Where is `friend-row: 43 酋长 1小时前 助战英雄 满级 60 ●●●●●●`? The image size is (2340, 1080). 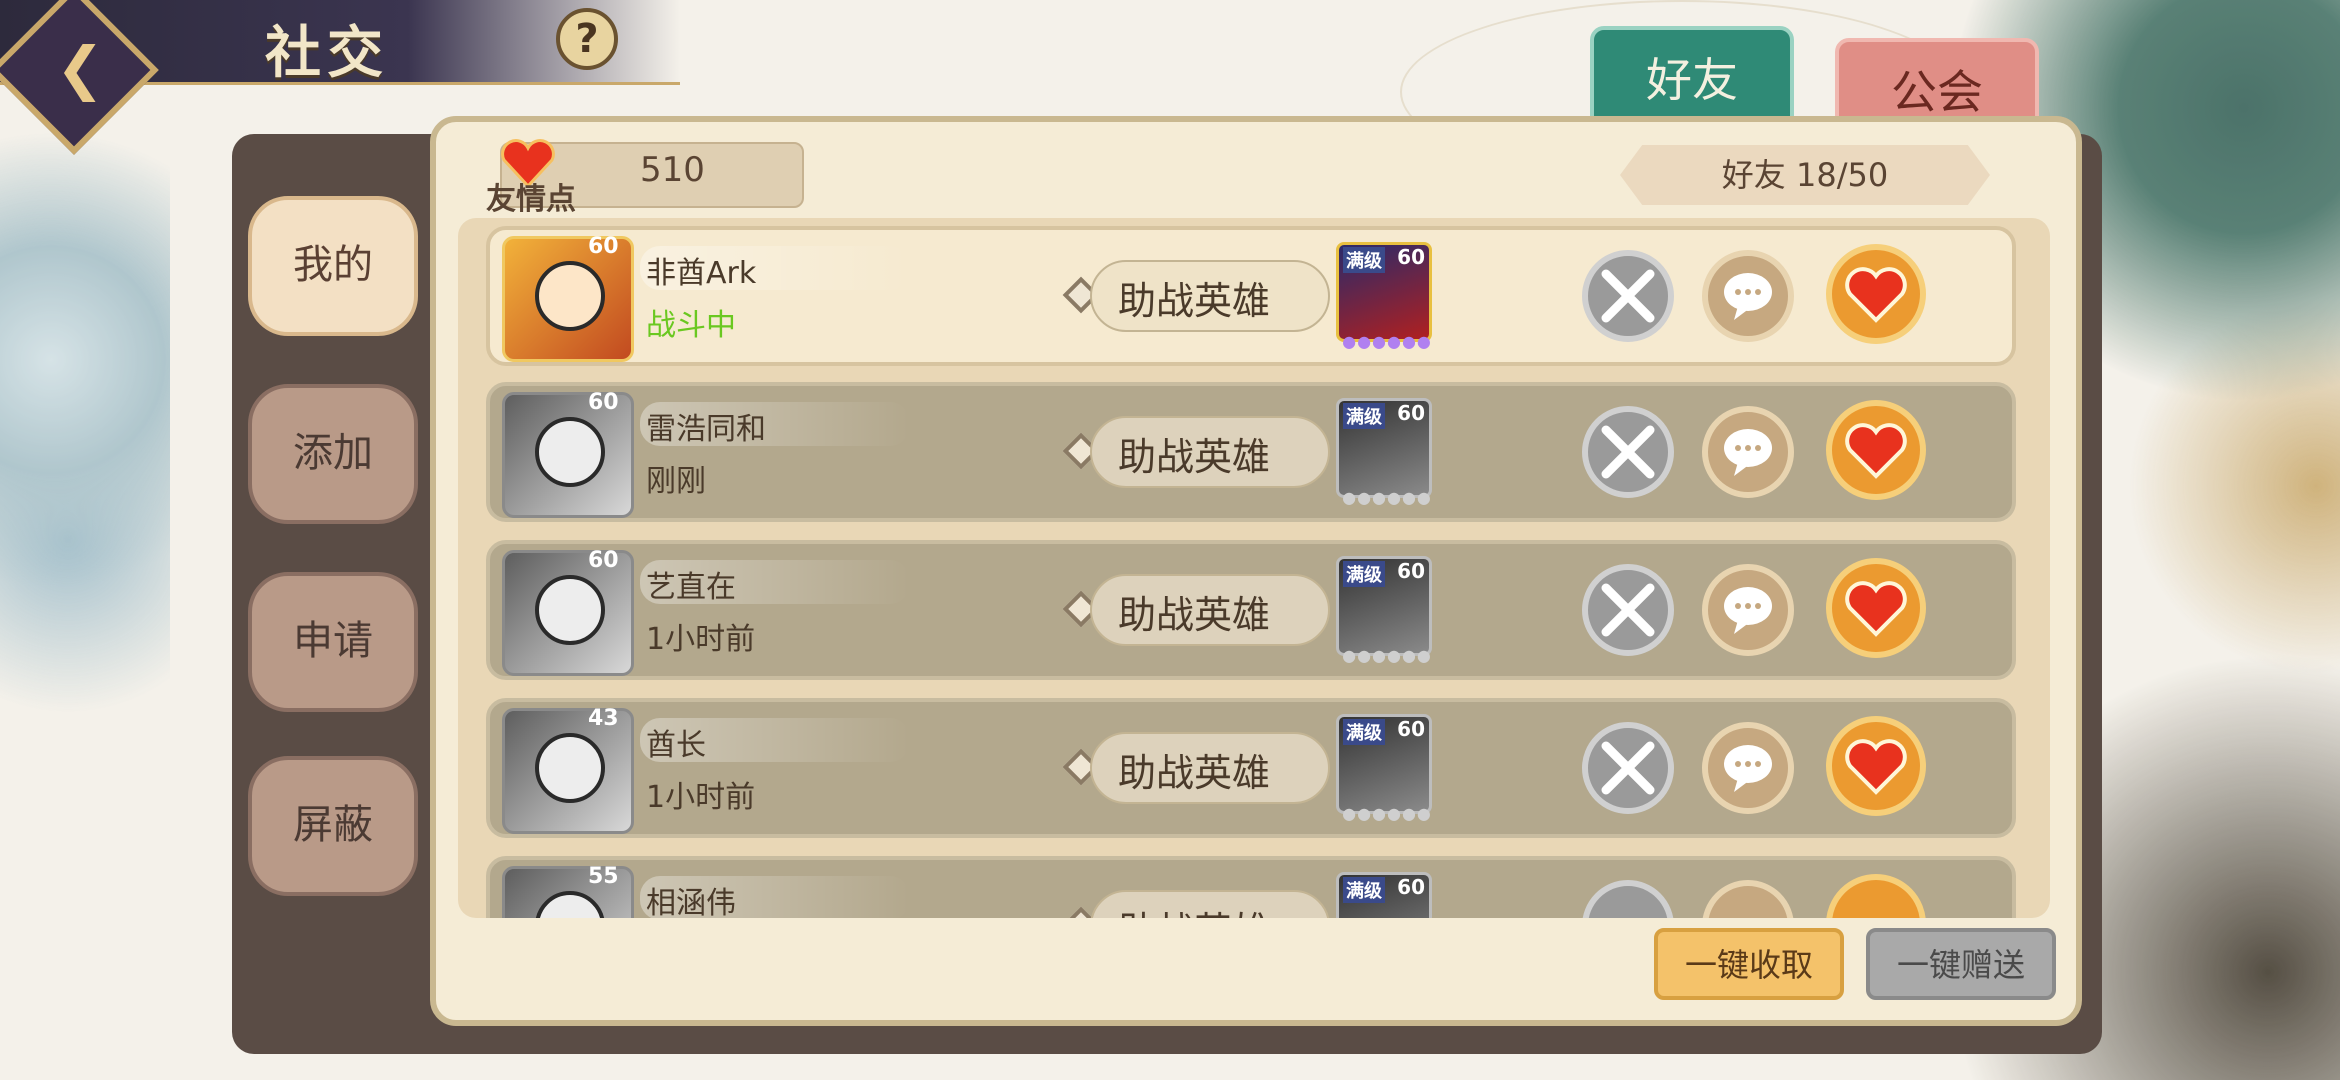 friend-row: 43 酋长 1小时前 助战英雄 满级 60 ●●●●●● is located at coordinates (1251, 768).